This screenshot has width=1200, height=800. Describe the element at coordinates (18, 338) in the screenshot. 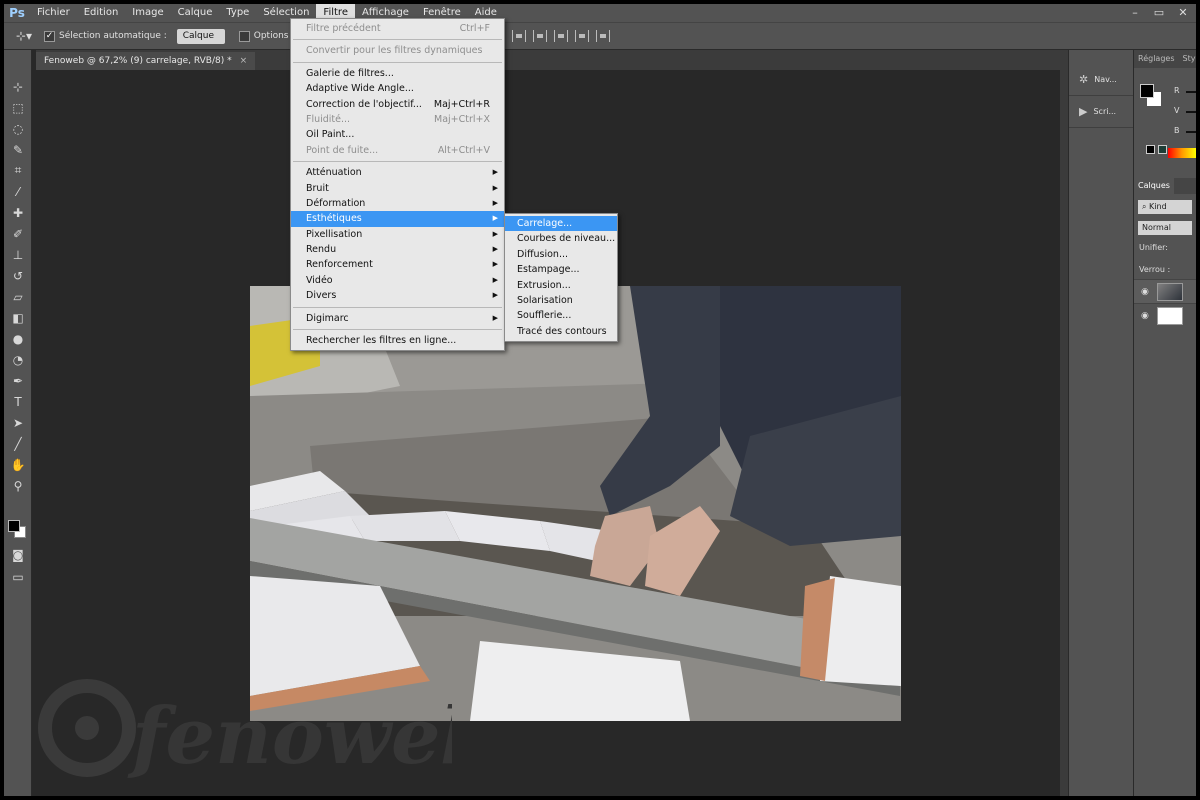

I see `blur-tool-icon: ●` at that location.